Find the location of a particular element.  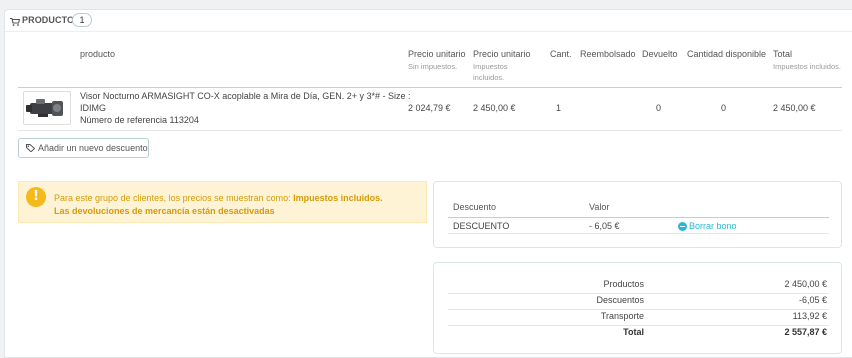

alert-text-bold: Impuestos incluidos. is located at coordinates (338, 198).